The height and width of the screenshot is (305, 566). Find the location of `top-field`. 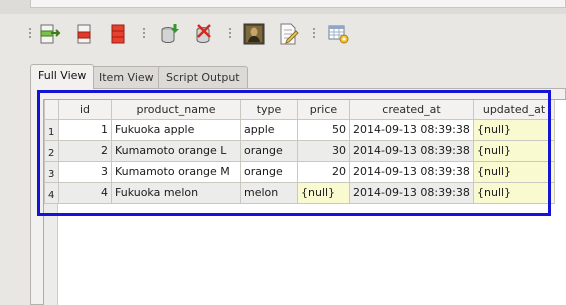

top-field is located at coordinates (298, 4).